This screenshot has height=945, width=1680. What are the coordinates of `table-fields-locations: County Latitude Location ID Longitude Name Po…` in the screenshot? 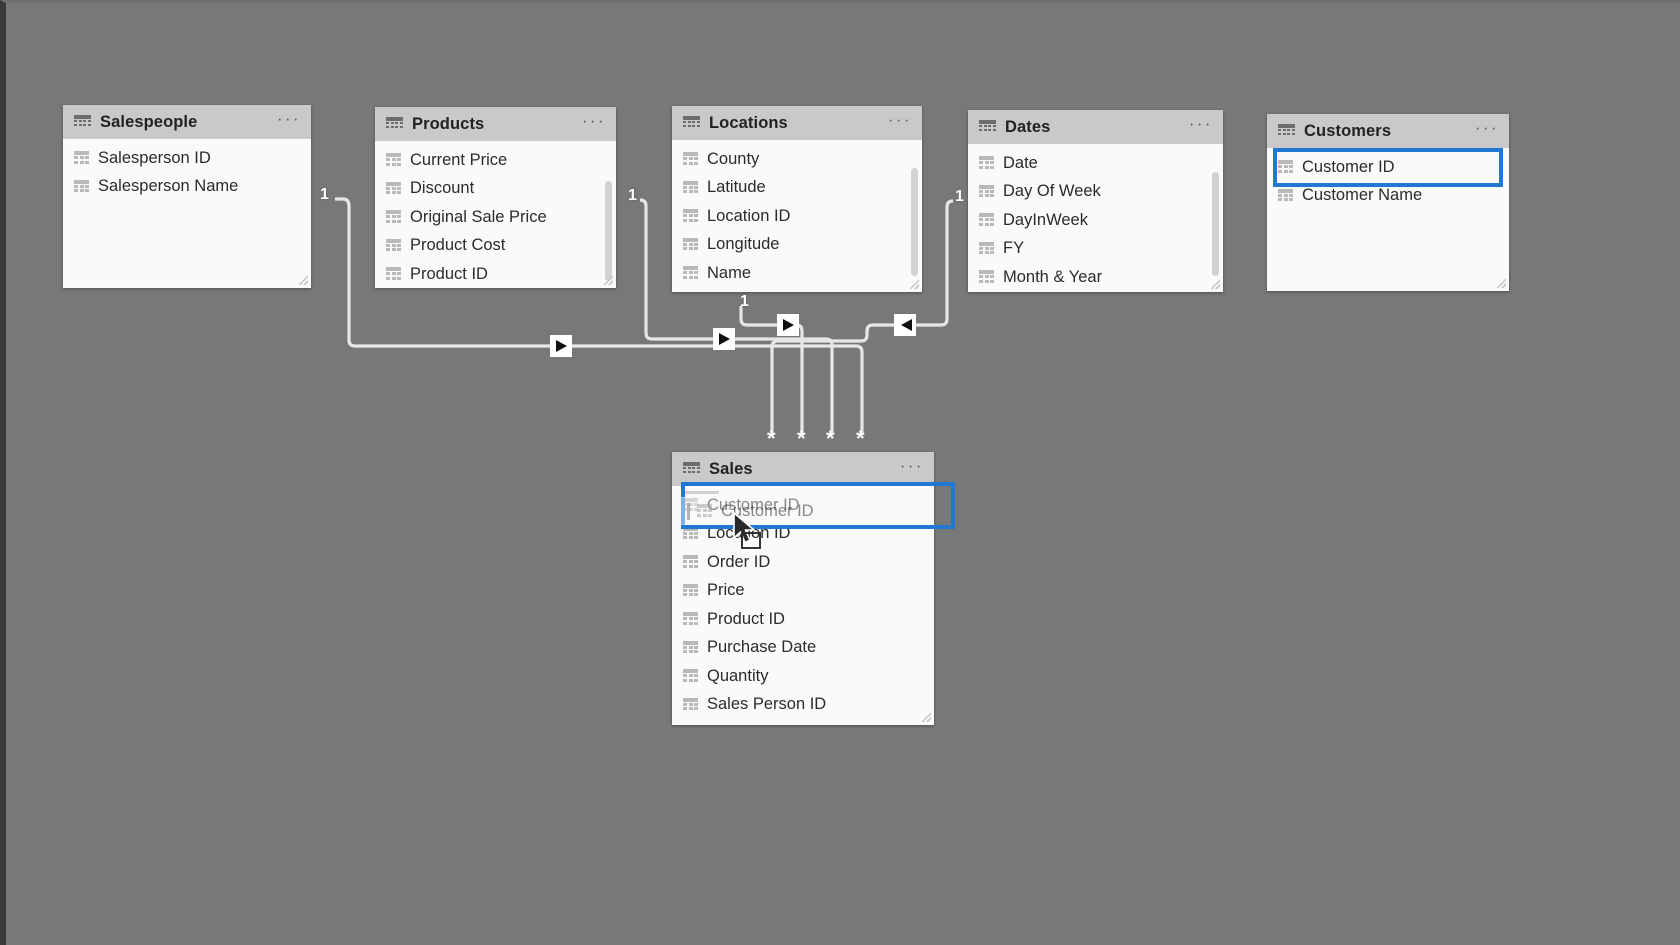 It's located at (797, 216).